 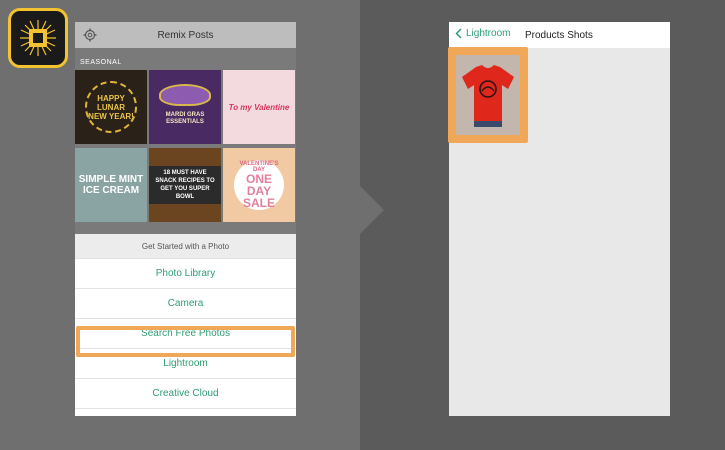 I want to click on spark-post-app-icon, so click(x=38, y=38).